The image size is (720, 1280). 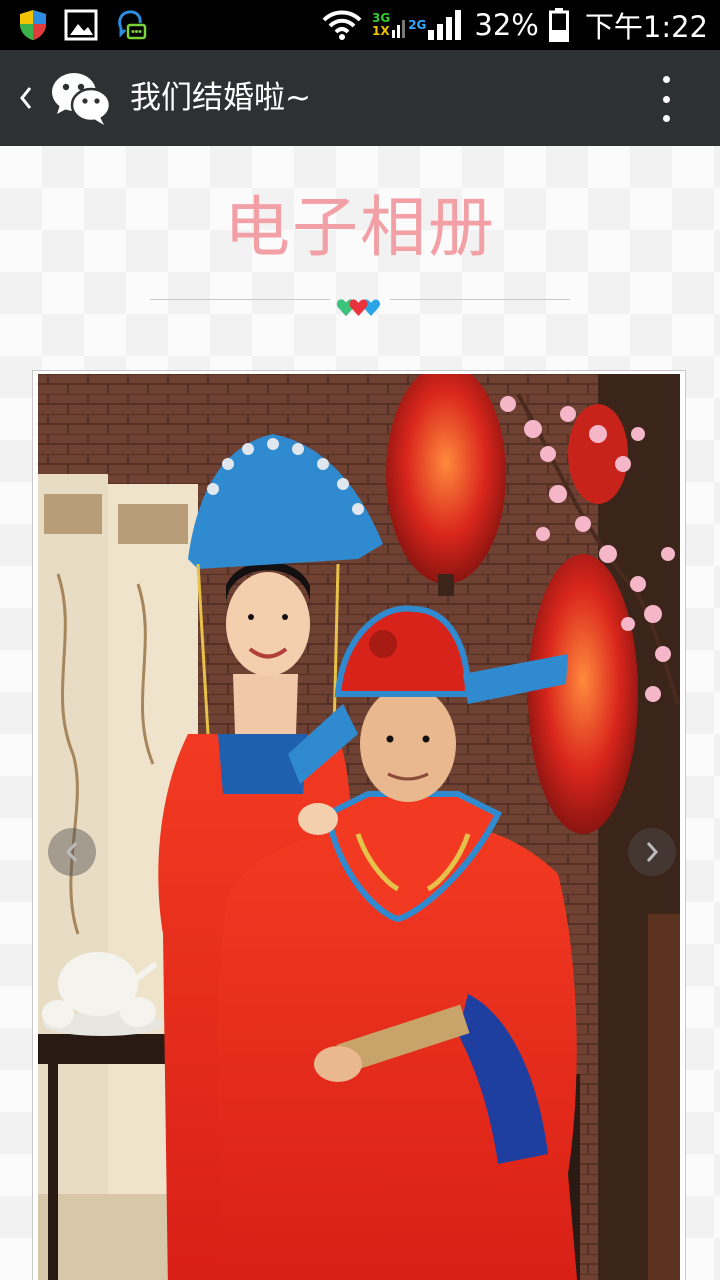 I want to click on wechat-icon, so click(x=82, y=99).